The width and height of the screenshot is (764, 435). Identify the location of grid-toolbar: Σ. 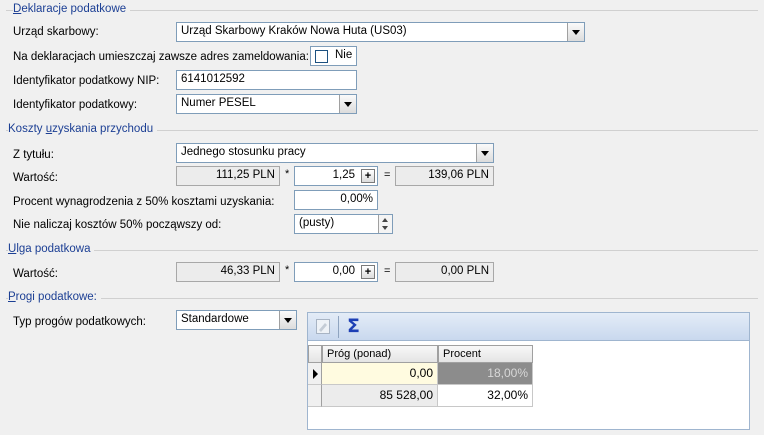
(528, 327).